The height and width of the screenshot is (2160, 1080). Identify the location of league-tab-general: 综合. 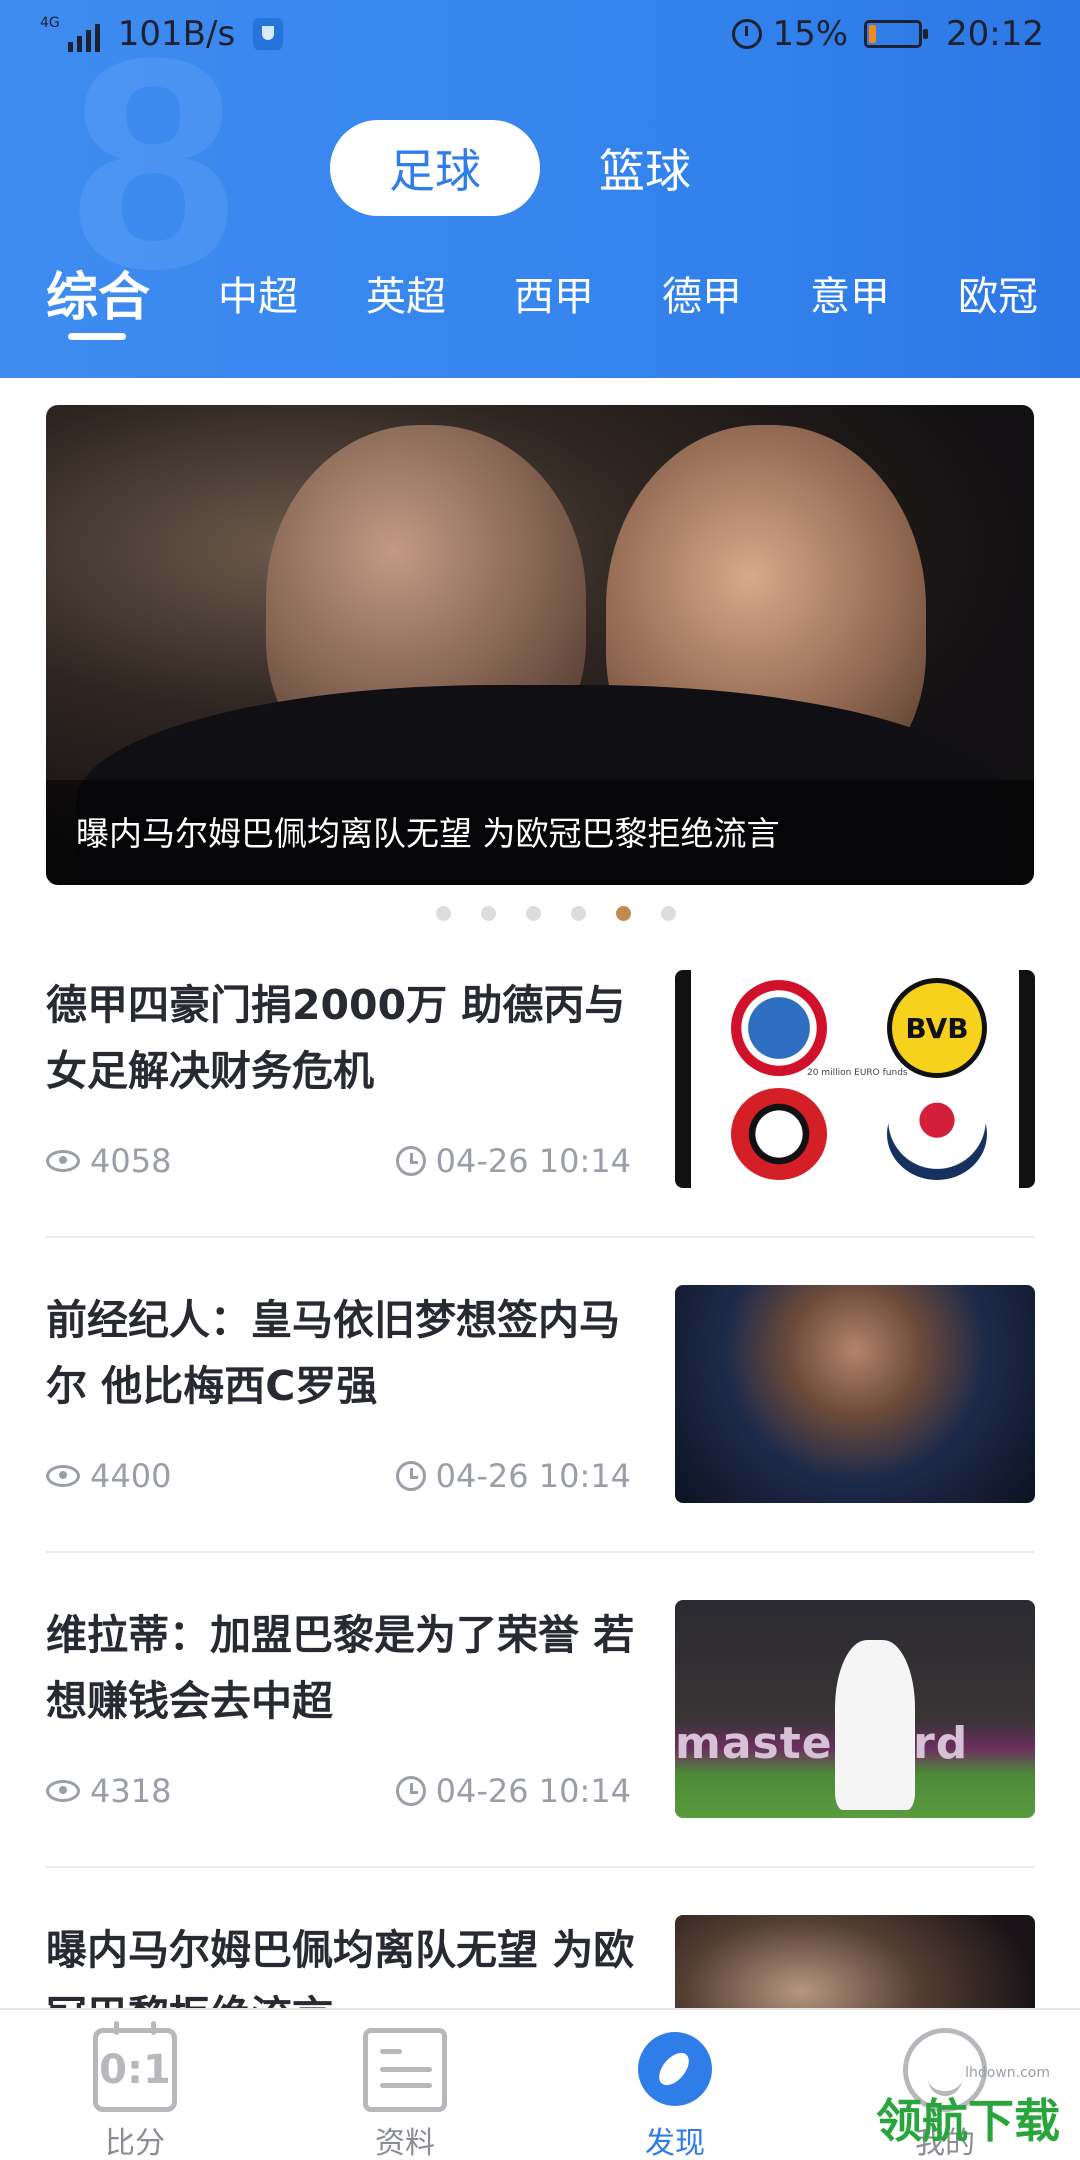
(98, 297).